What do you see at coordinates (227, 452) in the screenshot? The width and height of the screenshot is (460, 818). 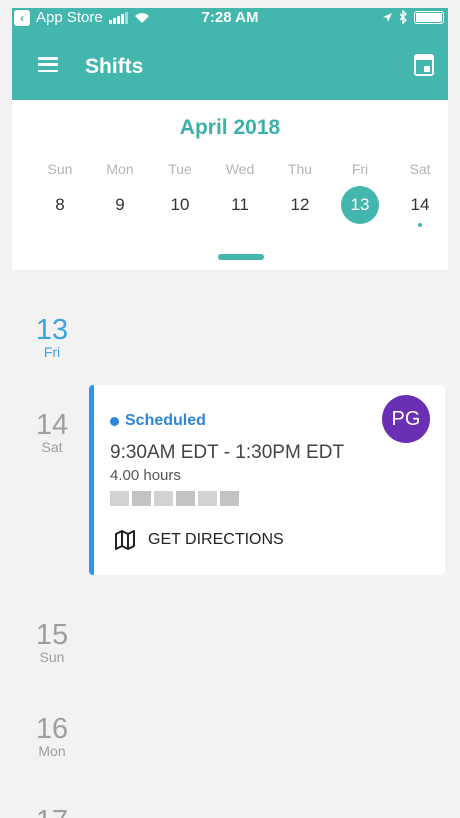 I see `shift-time: 9:30AM EDT - 1:30PM EDT` at bounding box center [227, 452].